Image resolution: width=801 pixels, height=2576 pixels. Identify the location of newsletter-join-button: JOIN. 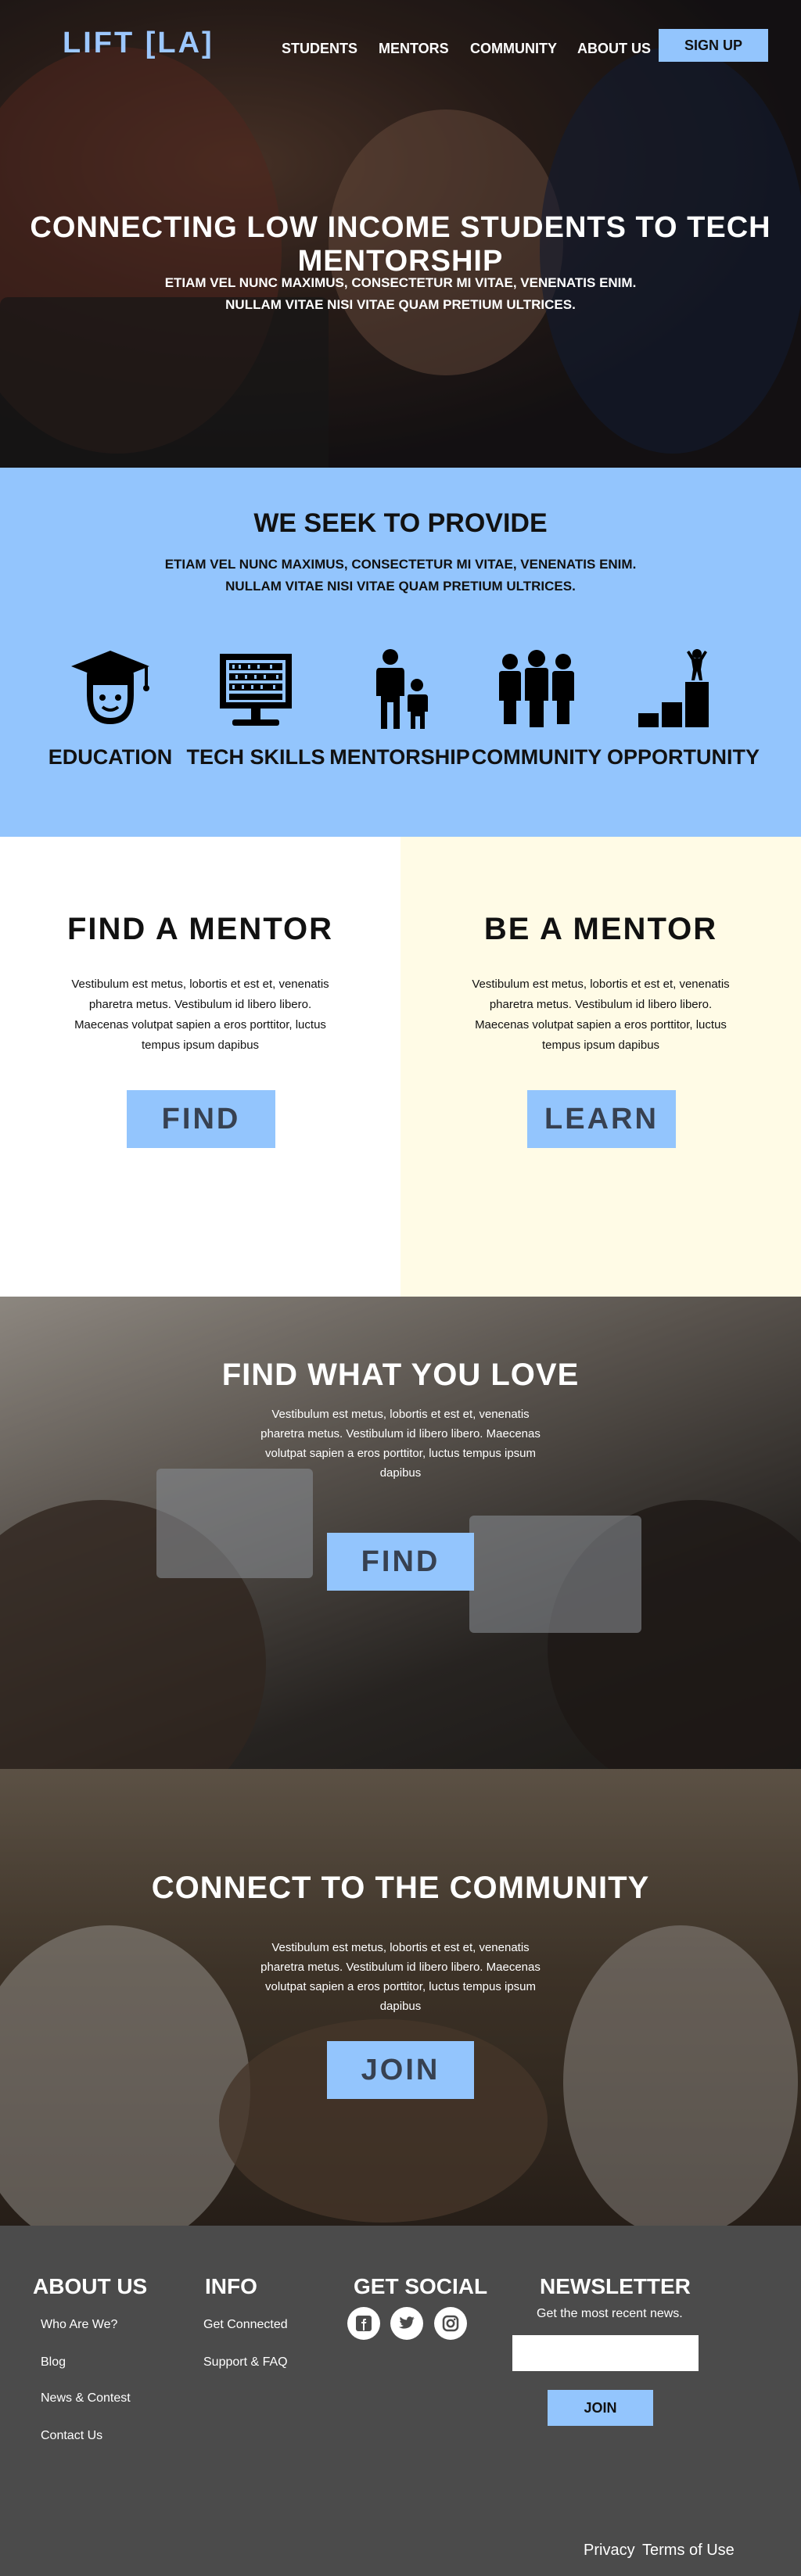
(600, 2408).